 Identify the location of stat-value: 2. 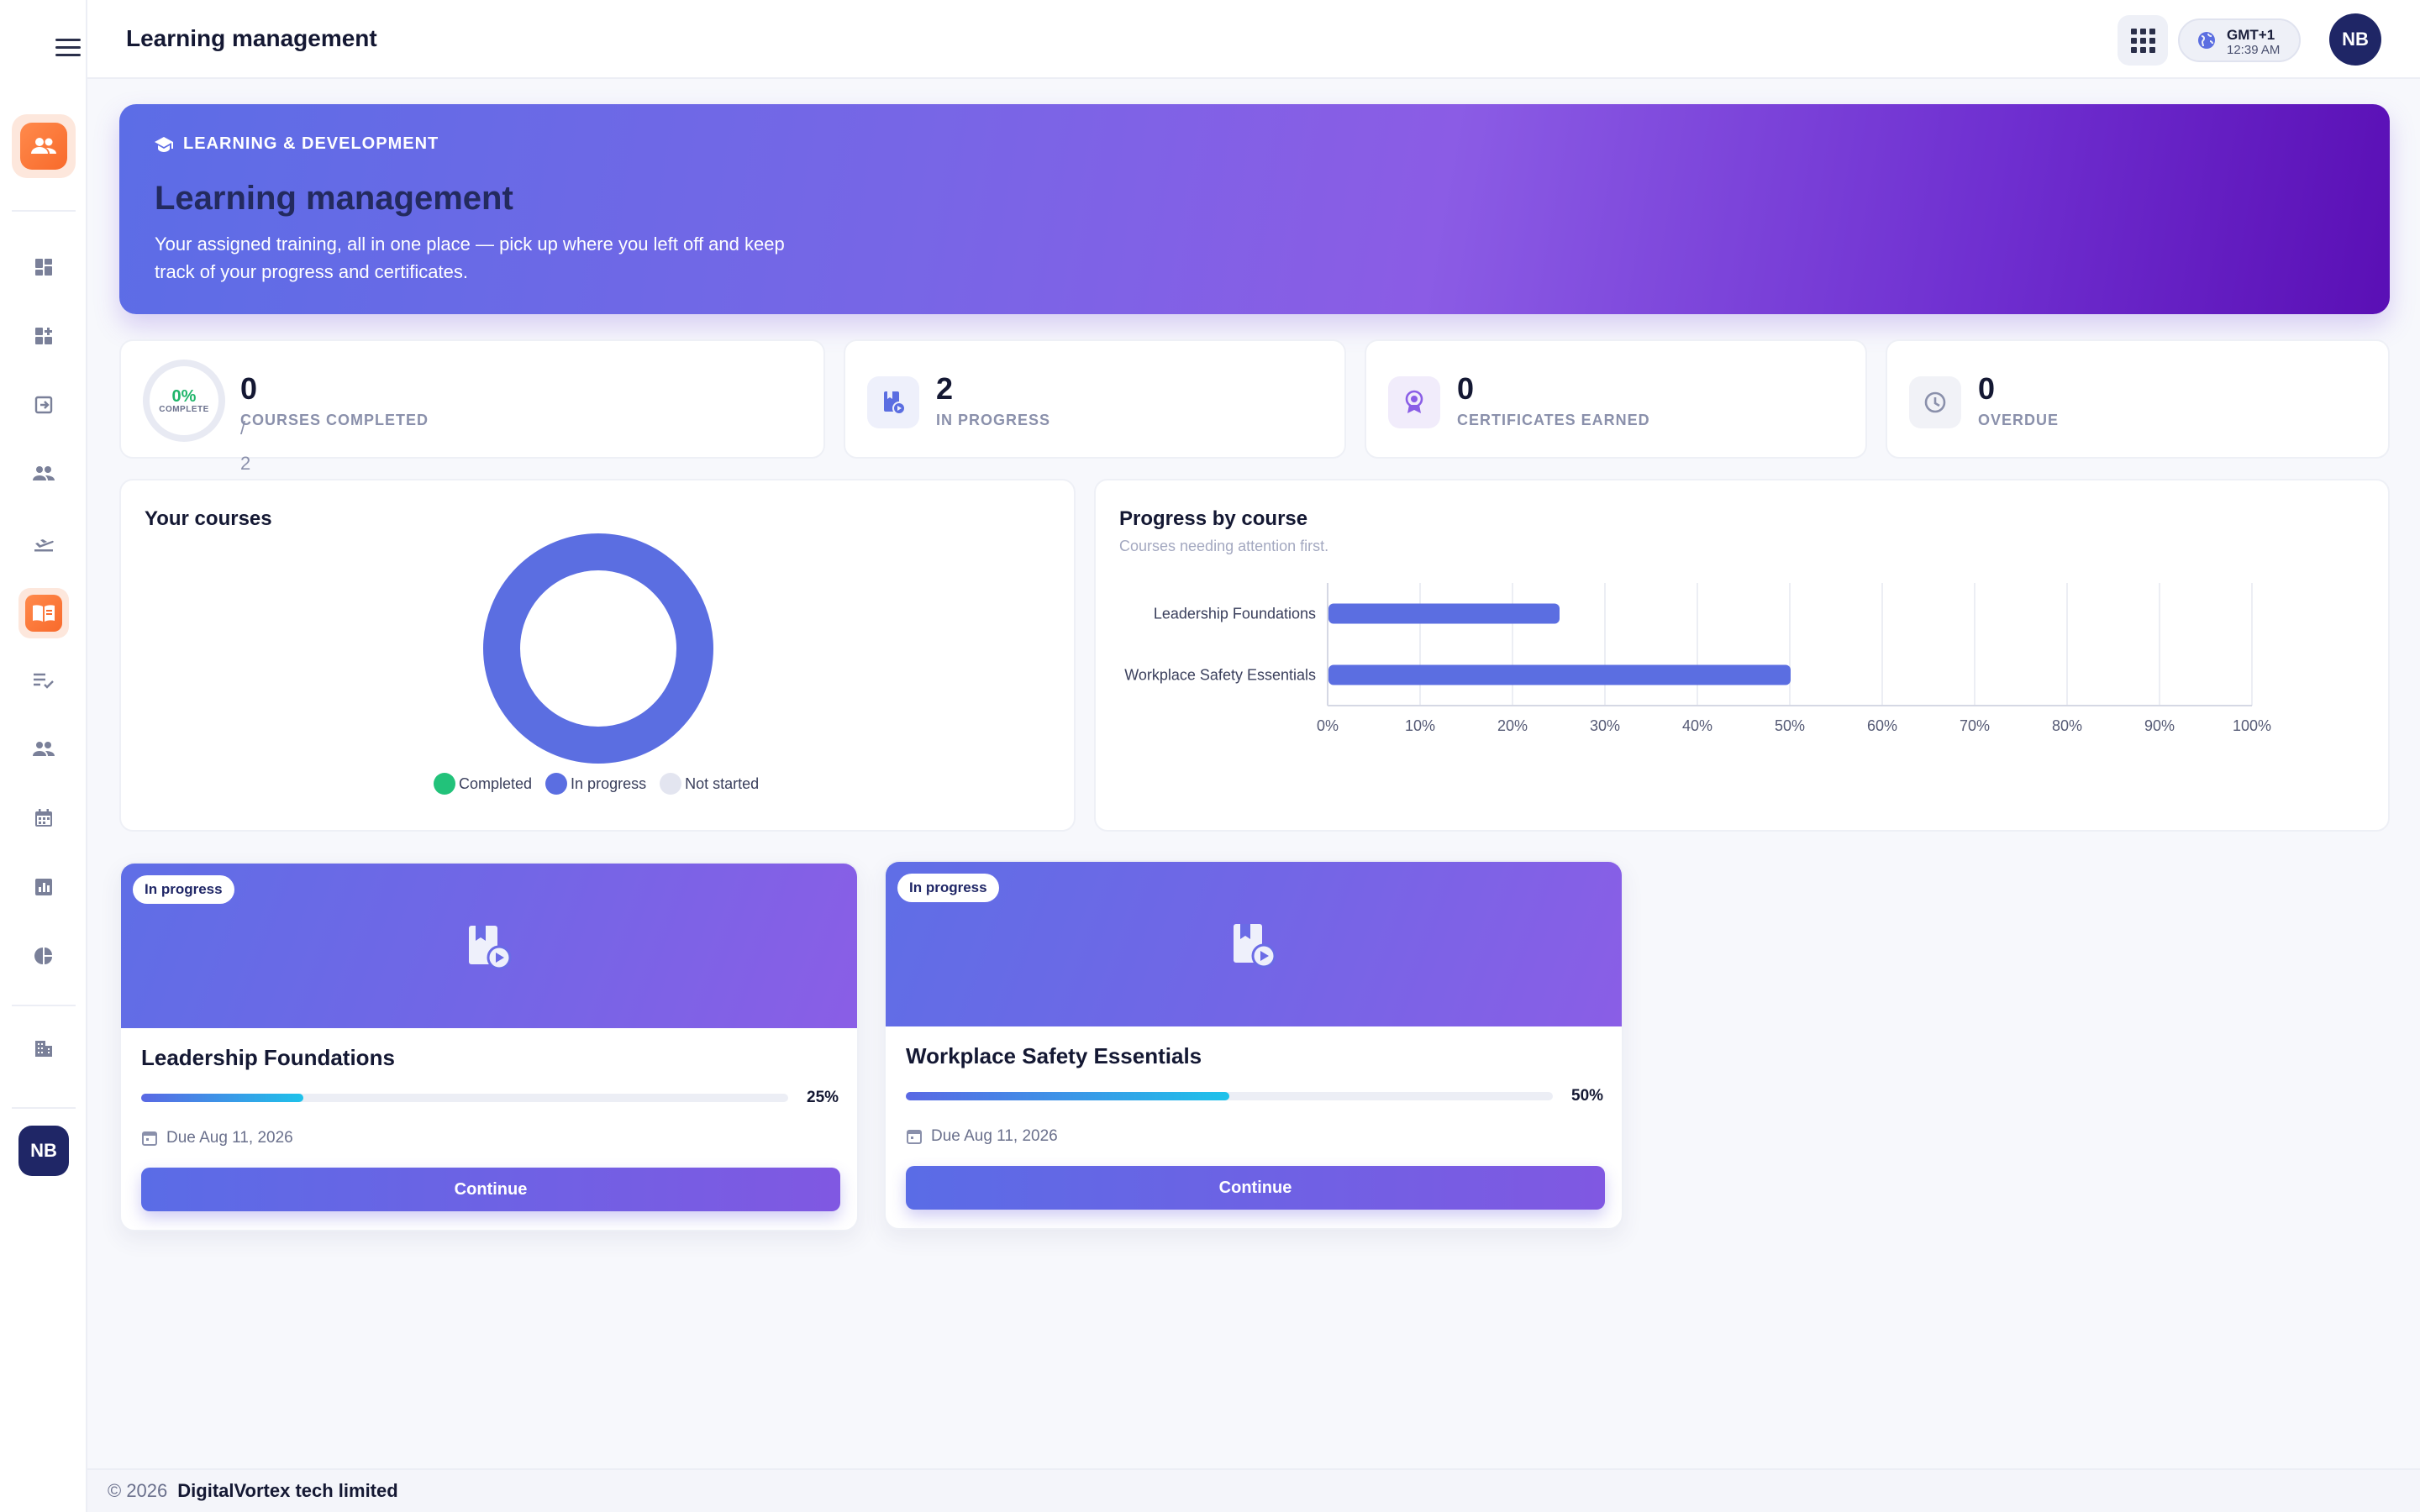
(945, 388).